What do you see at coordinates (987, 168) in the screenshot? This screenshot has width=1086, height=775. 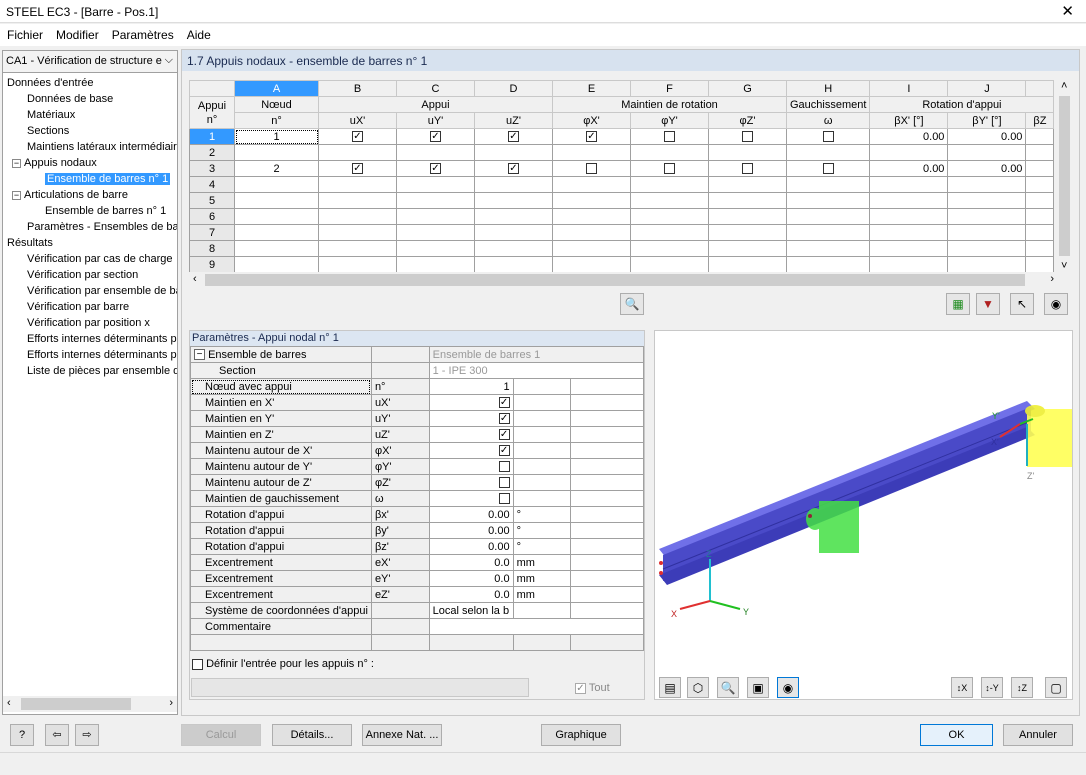 I see `beta-y-cell: 0.00` at bounding box center [987, 168].